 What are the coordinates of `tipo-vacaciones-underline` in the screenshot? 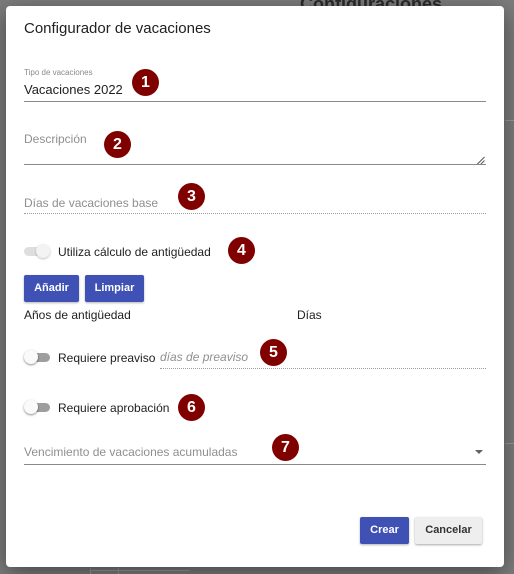 It's located at (255, 101).